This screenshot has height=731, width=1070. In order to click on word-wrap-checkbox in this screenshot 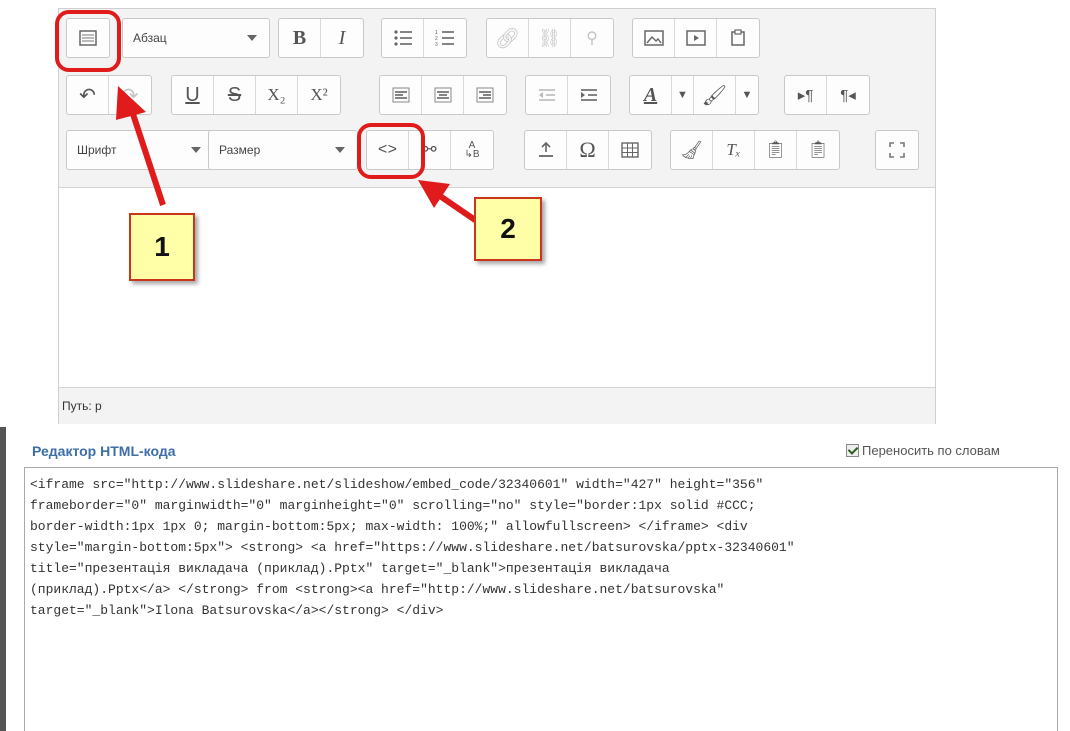, I will do `click(852, 450)`.